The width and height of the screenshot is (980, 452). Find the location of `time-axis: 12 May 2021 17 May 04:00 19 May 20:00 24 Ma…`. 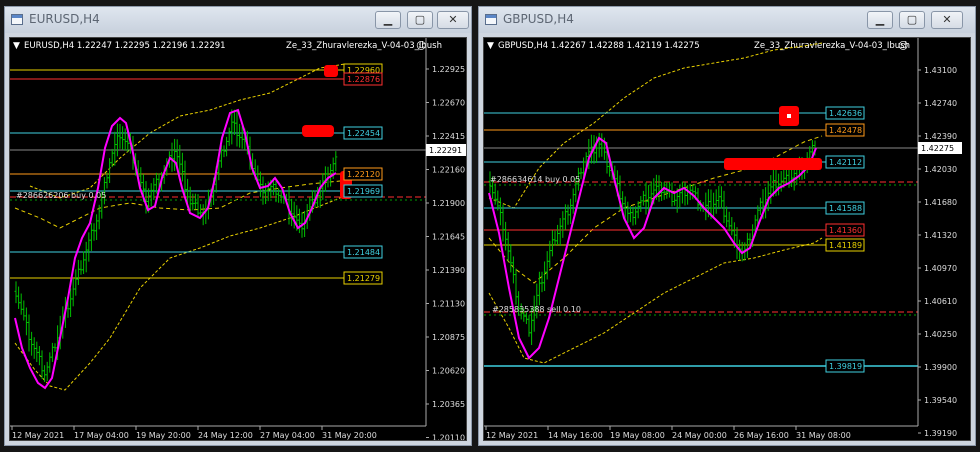

time-axis: 12 May 2021 17 May 04:00 19 May 20:00 24 Ma… is located at coordinates (194, 433).